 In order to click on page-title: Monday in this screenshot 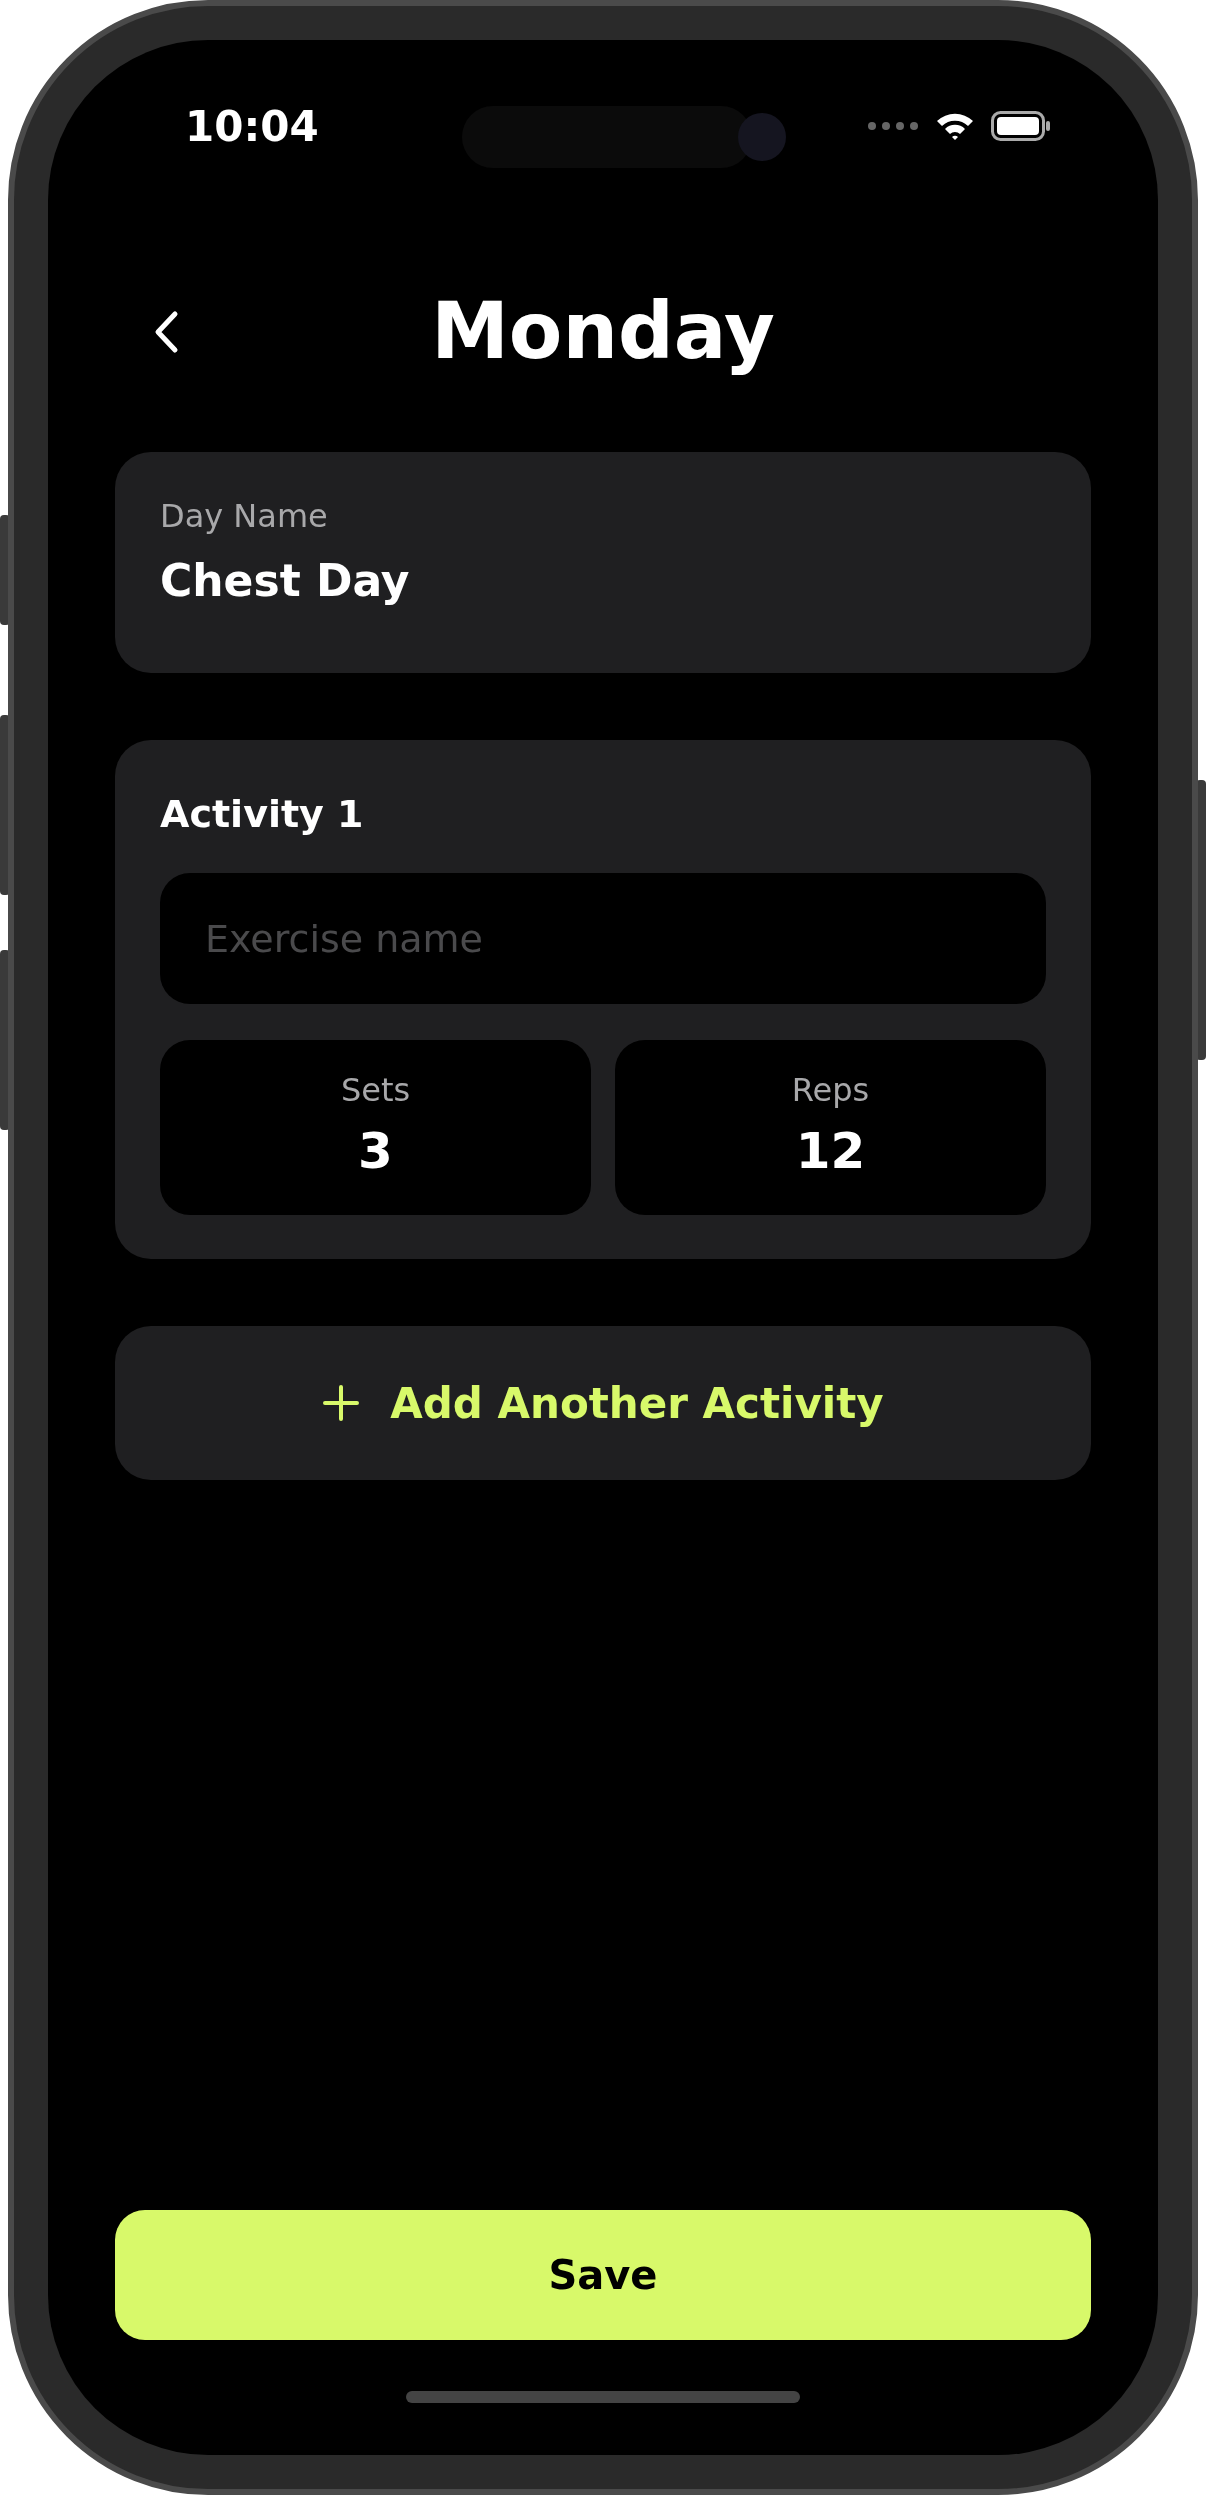, I will do `click(603, 332)`.